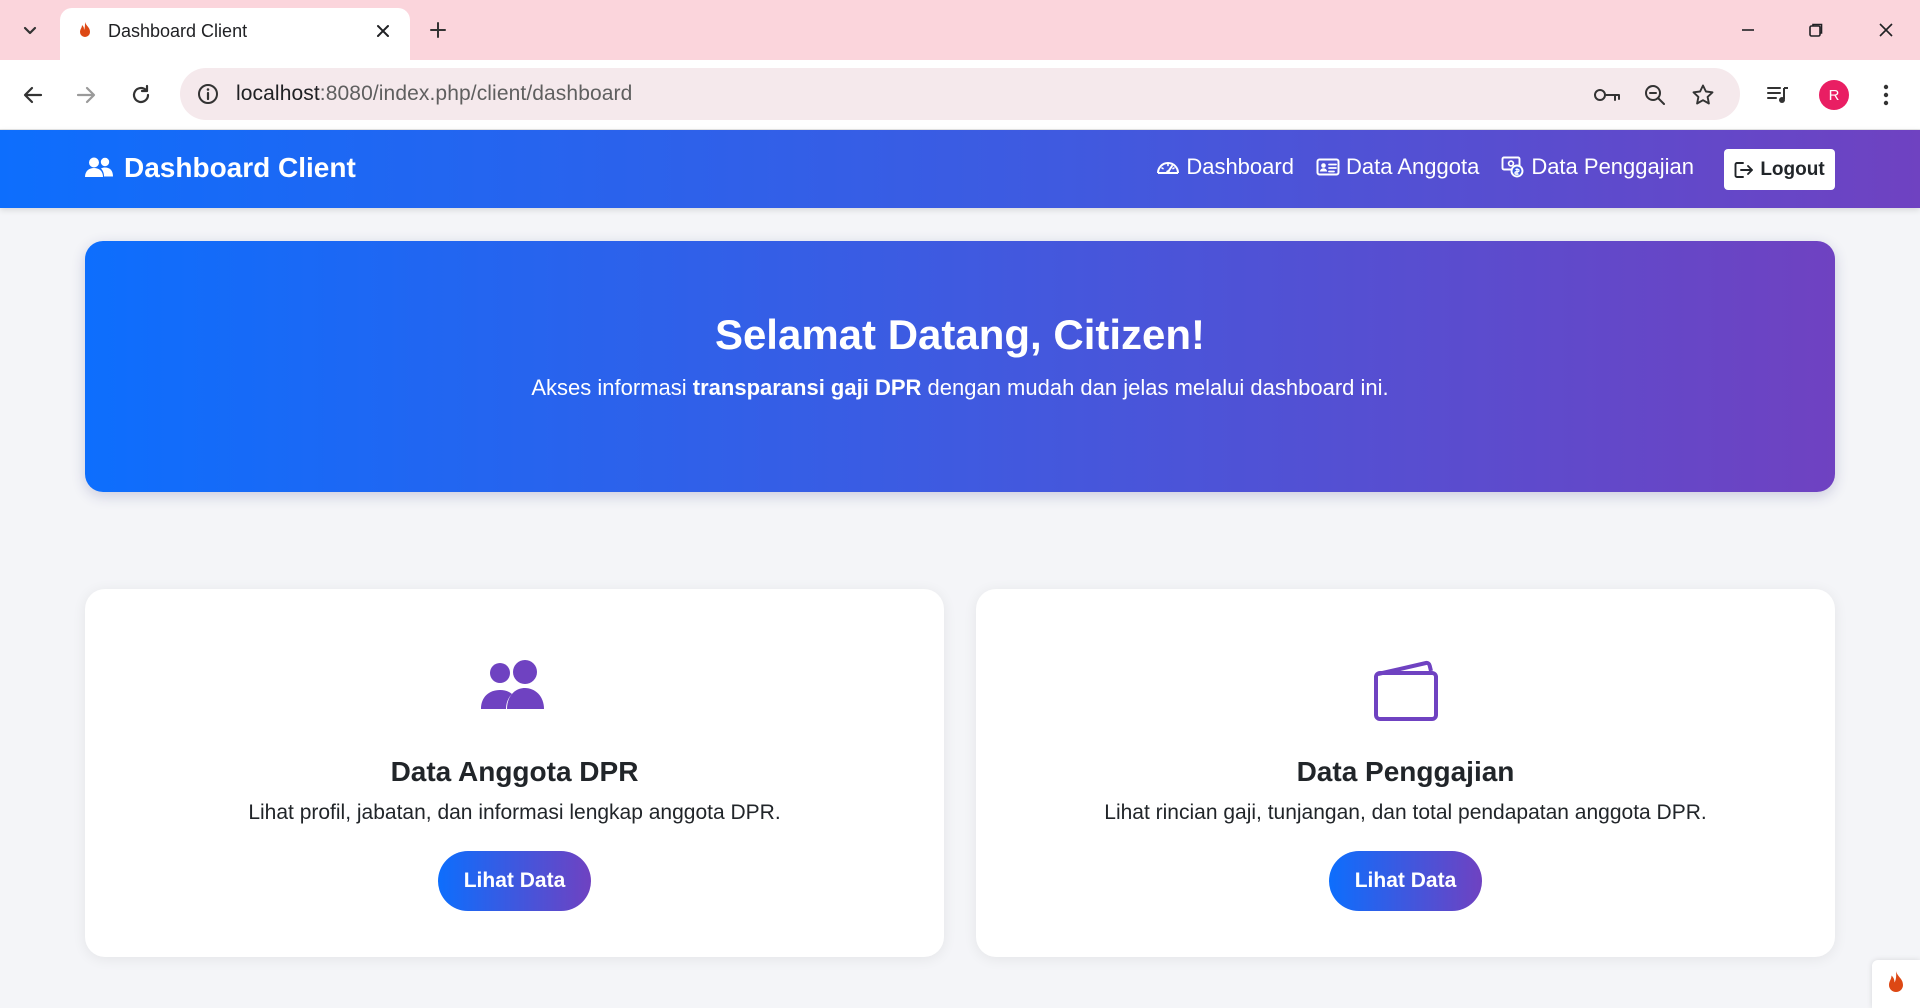 This screenshot has height=1008, width=1920. I want to click on browser-tab-strip: Dashboard Client, so click(960, 30).